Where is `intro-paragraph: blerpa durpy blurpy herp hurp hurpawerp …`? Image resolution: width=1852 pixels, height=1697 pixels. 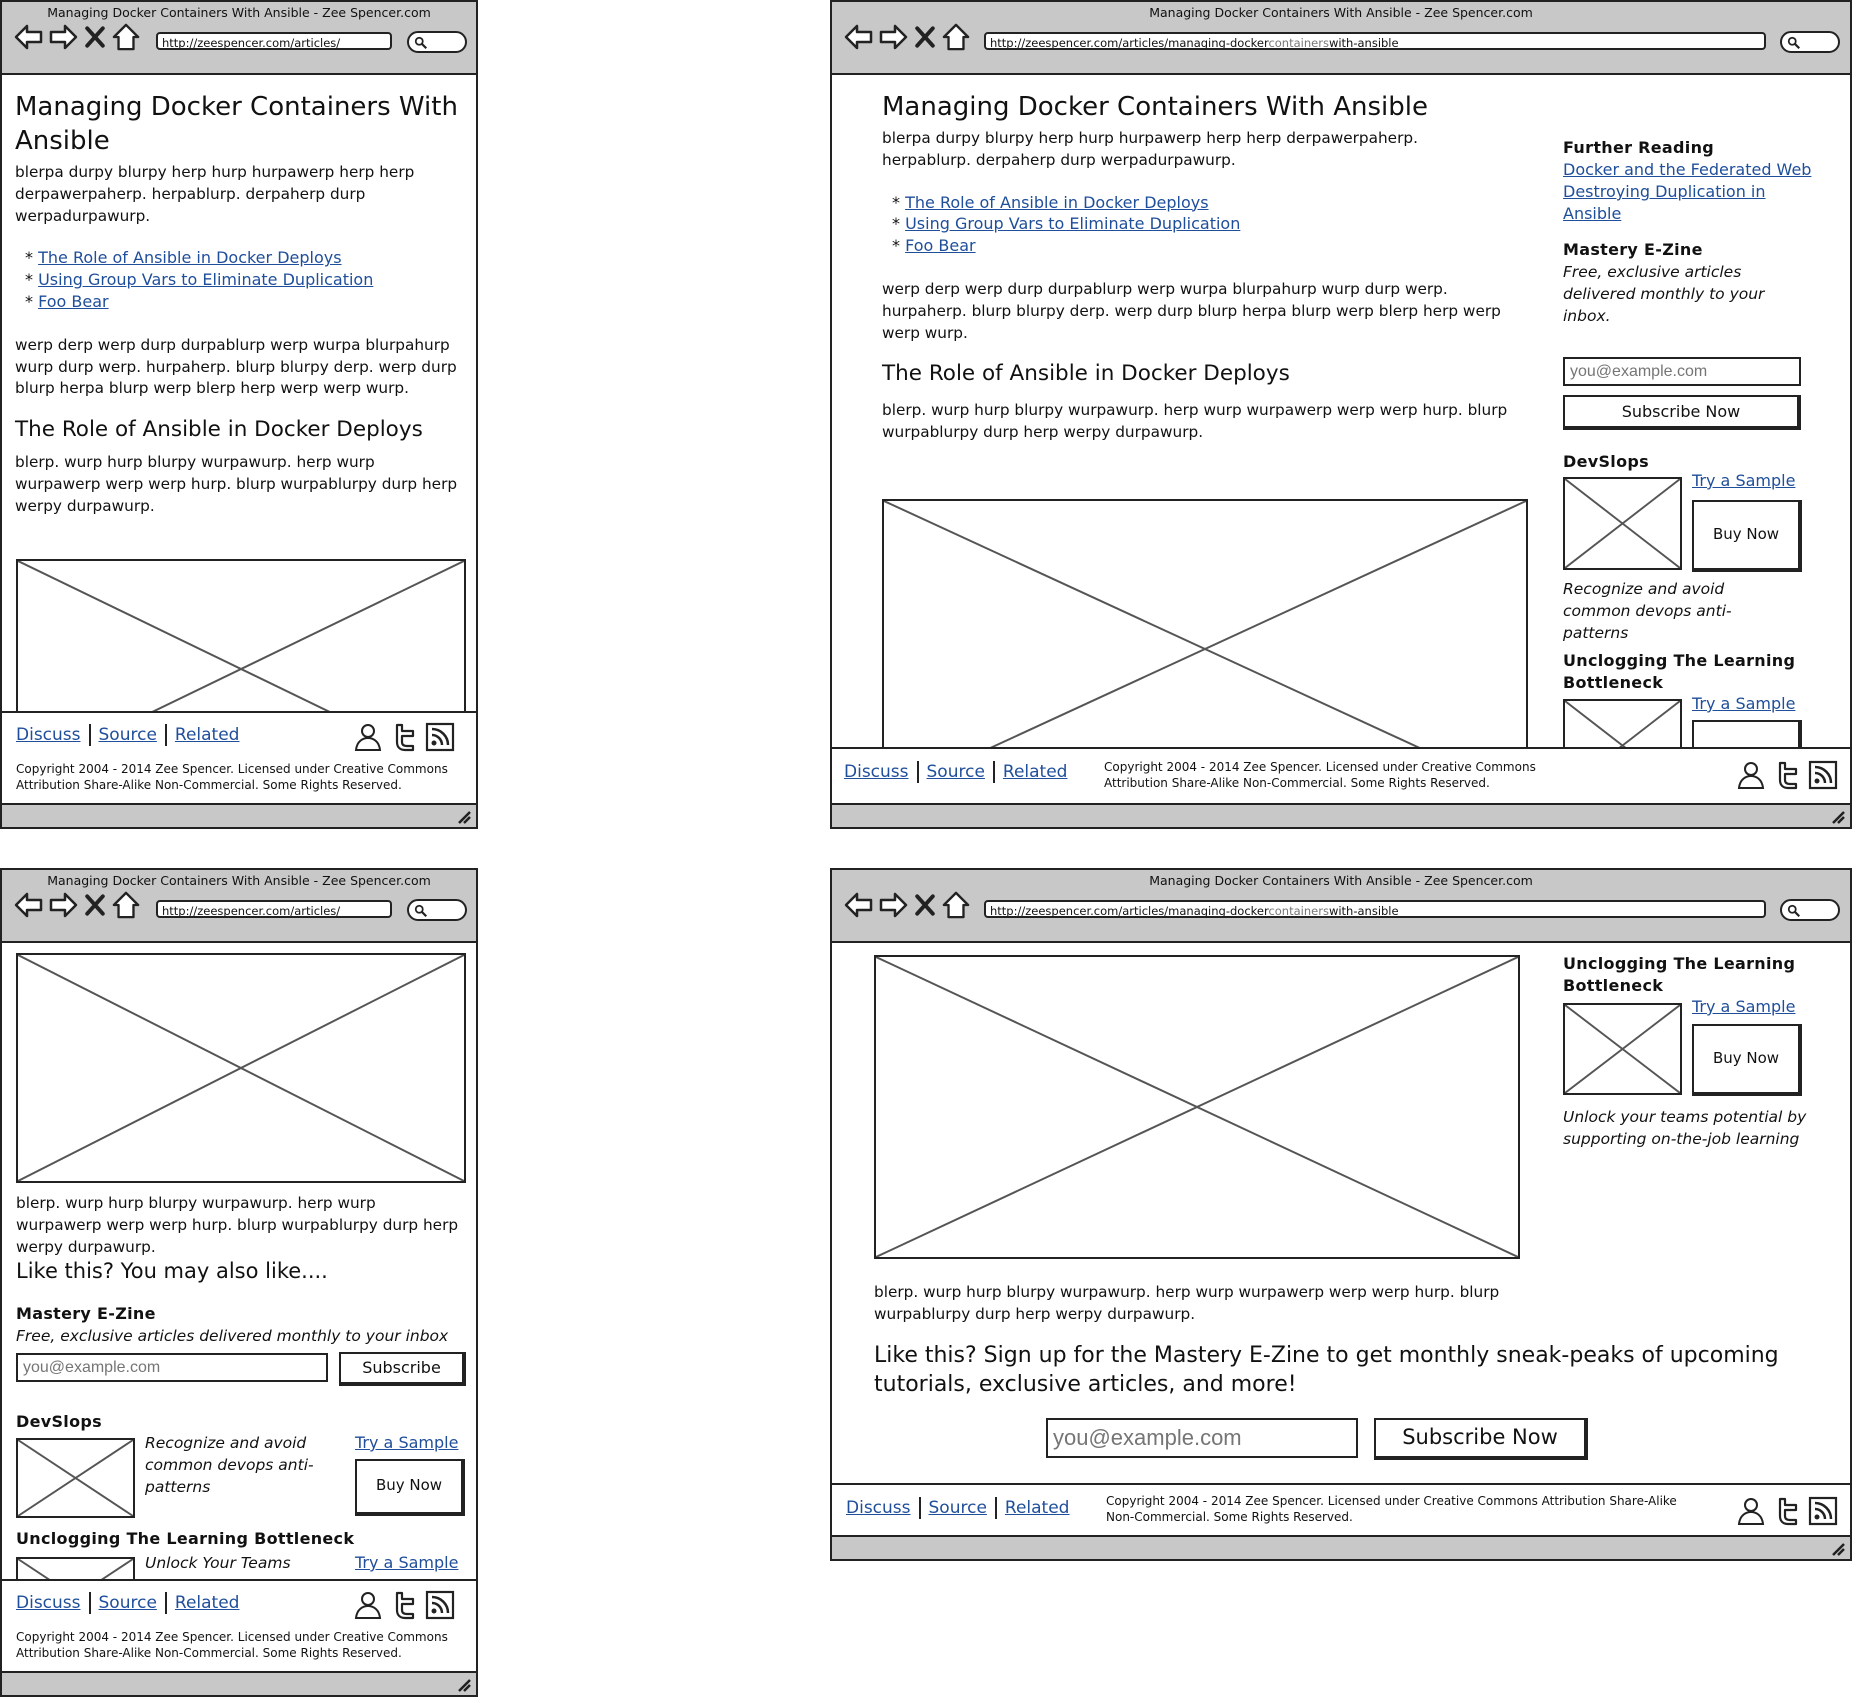
intro-paragraph: blerpa durpy blurpy herp hurp hurpawerp … is located at coordinates (1150, 149).